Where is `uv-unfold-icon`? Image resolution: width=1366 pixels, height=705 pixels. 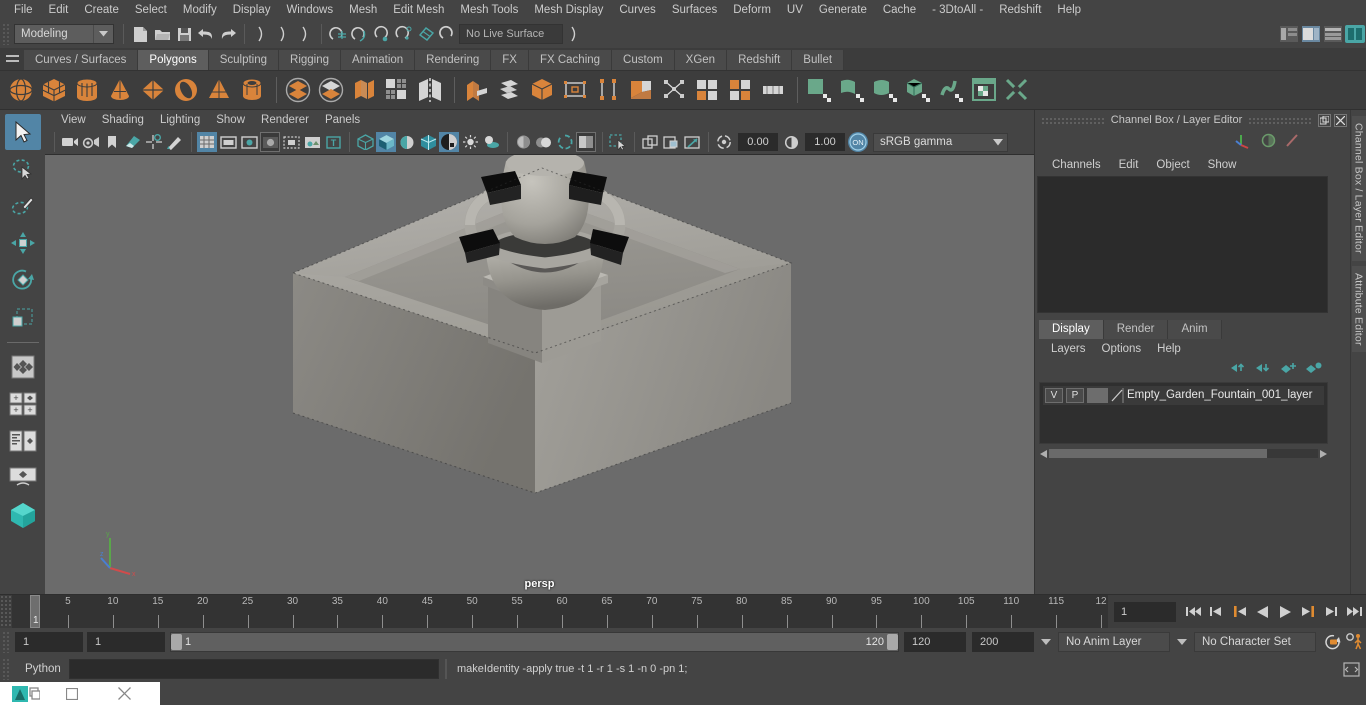
uv-unfold-icon is located at coordinates (951, 90).